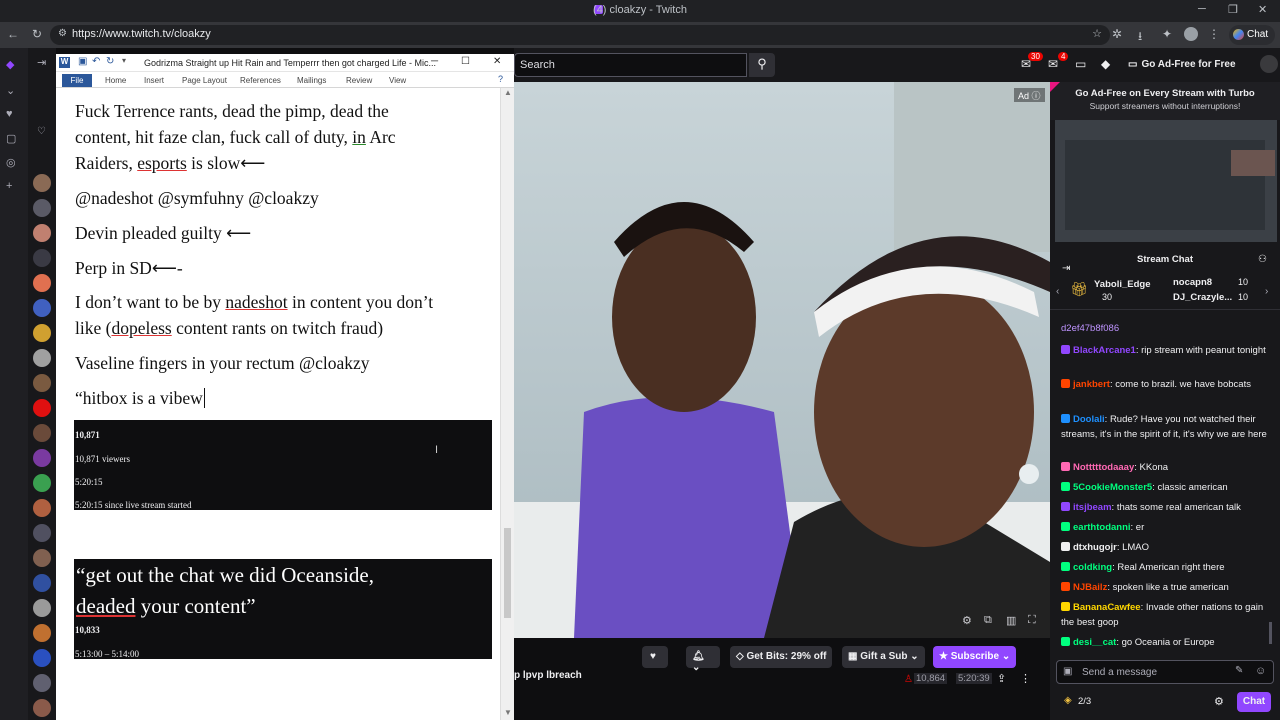 This screenshot has height=720, width=1280. What do you see at coordinates (1182, 65) in the screenshot?
I see `ad-free-button: ▭ Go Ad-Free for Free` at bounding box center [1182, 65].